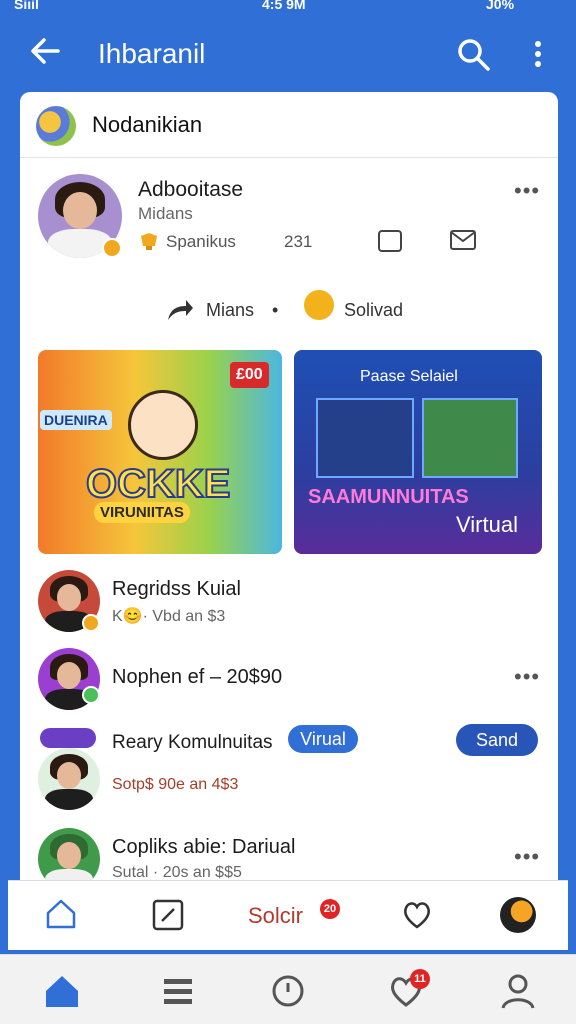 The width and height of the screenshot is (576, 1024). Describe the element at coordinates (487, 524) in the screenshot. I see `banner-right-subline: Virtual` at that location.